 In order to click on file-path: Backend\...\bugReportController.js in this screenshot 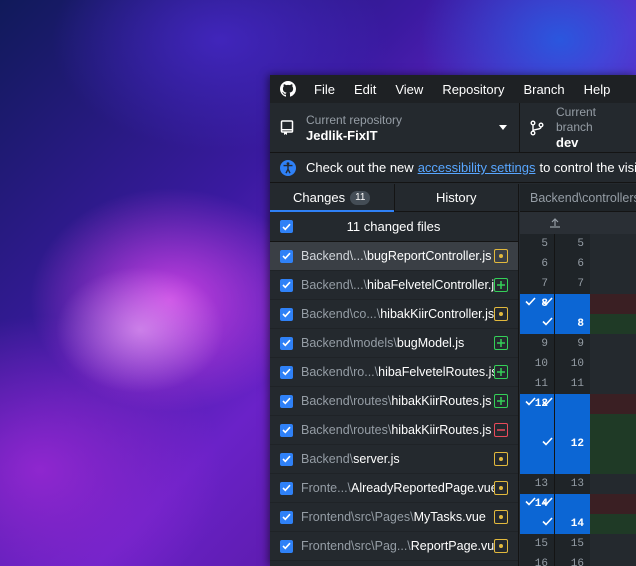, I will do `click(397, 256)`.